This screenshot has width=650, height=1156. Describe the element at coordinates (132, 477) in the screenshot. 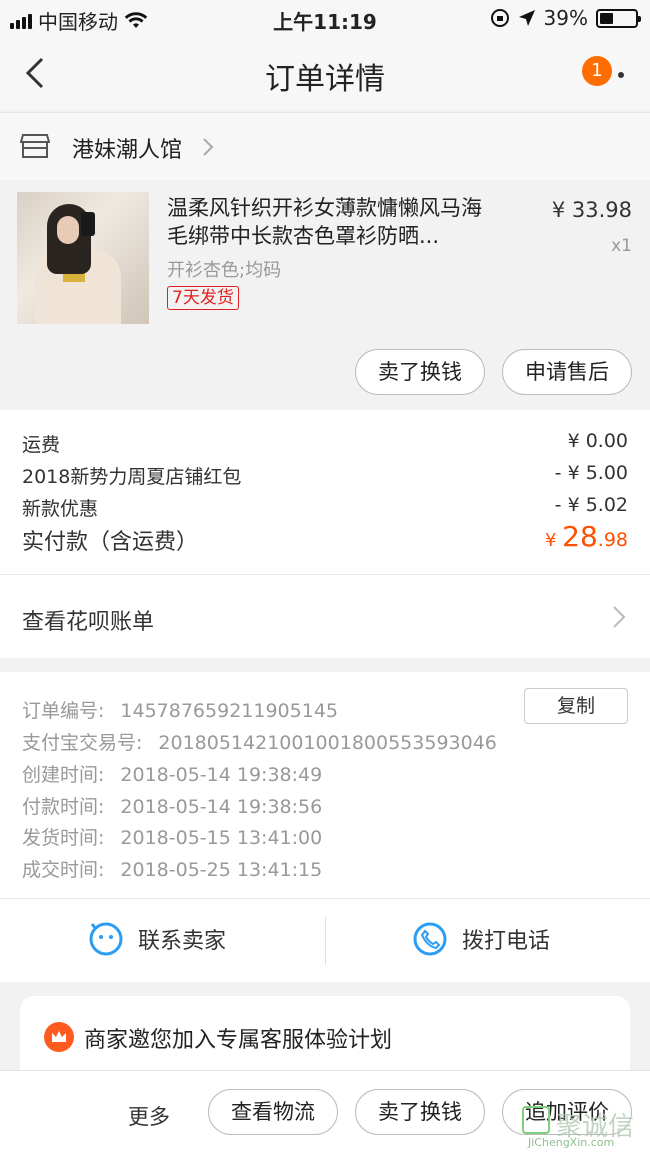

I see `red-packet-label: 2018新势力周夏店铺红包` at that location.